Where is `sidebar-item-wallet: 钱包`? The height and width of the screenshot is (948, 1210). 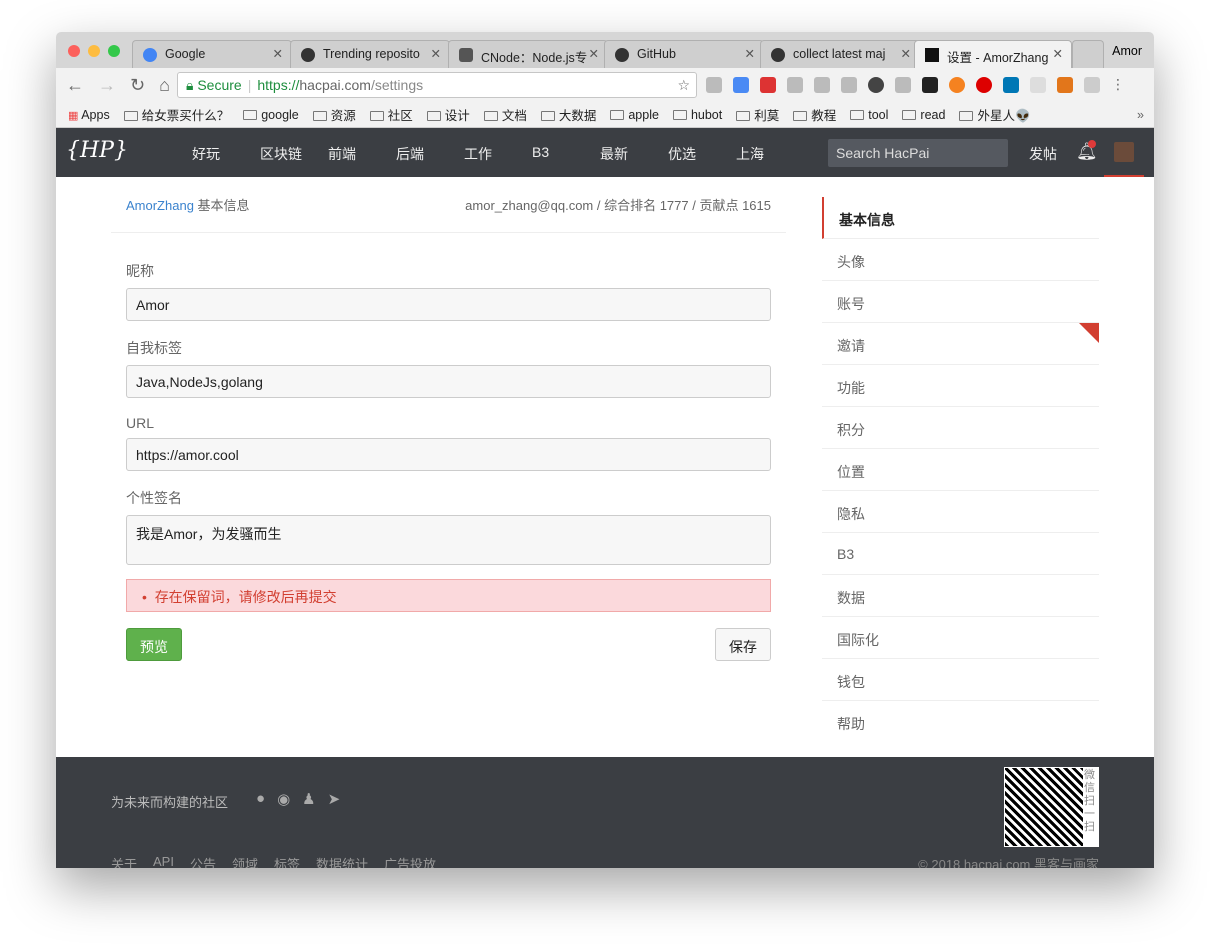 sidebar-item-wallet: 钱包 is located at coordinates (960, 680).